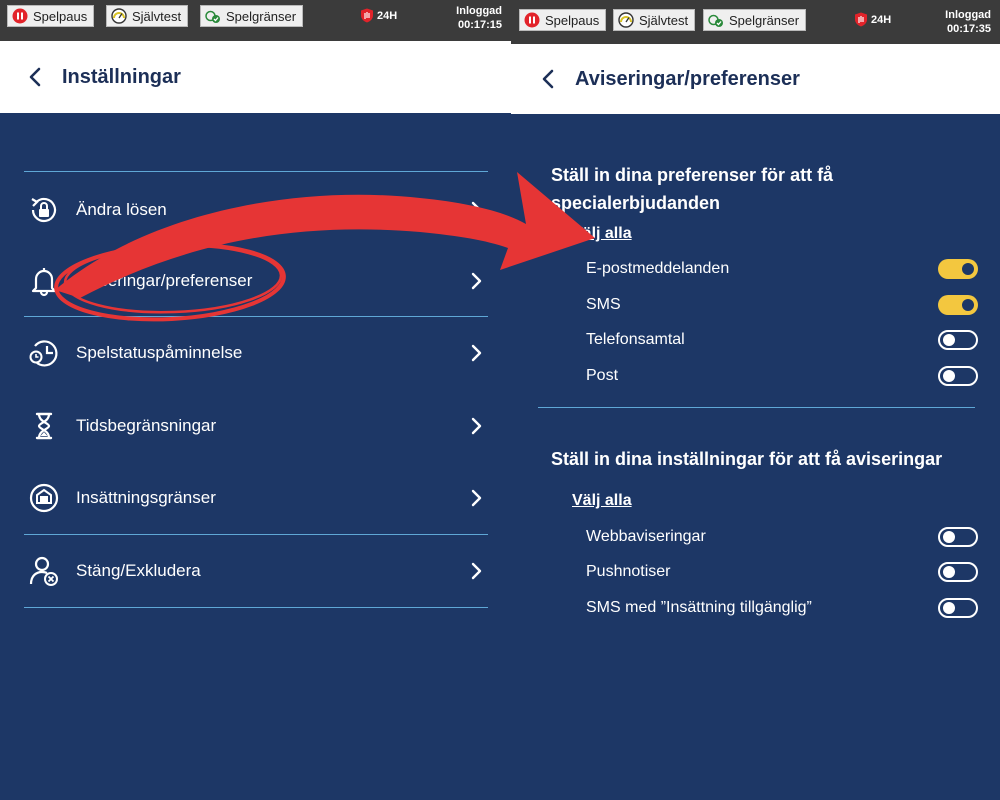 Image resolution: width=1000 pixels, height=800 pixels. I want to click on menu-item-play-reminder: Spelstatuspåminnelse, so click(256, 353).